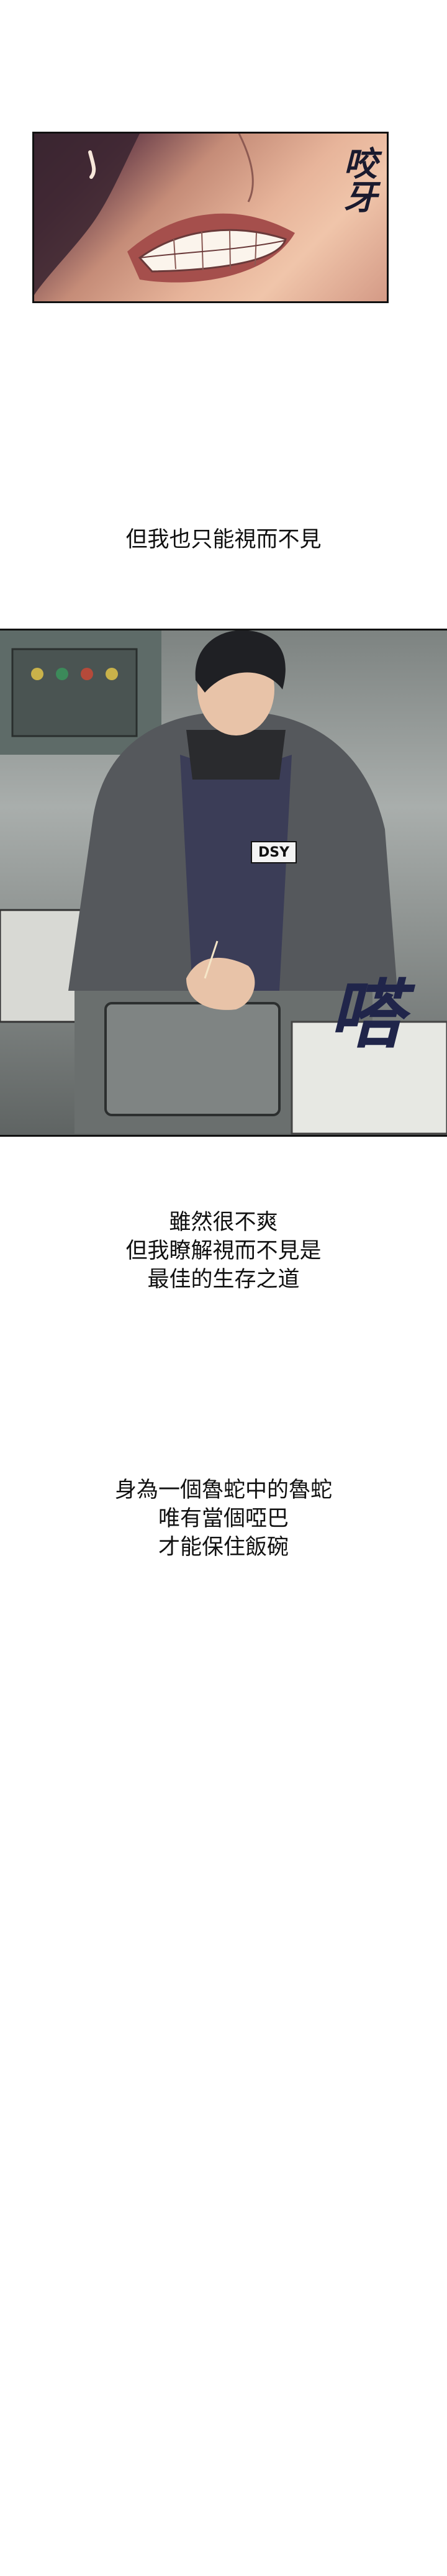 This screenshot has height=2576, width=447. What do you see at coordinates (223, 1547) in the screenshot?
I see `caption-line: 才能保住飯碗` at bounding box center [223, 1547].